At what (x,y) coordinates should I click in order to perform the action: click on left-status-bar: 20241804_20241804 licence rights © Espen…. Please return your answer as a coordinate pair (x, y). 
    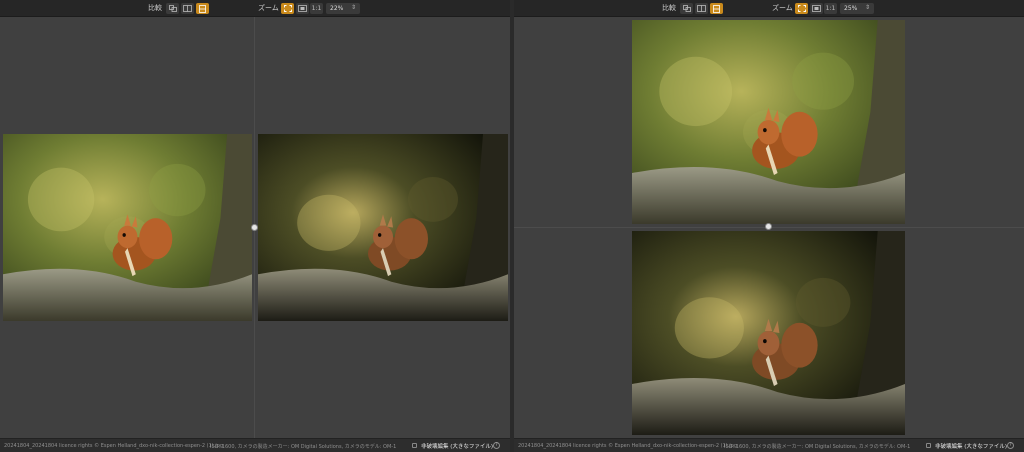
    Looking at the image, I should click on (255, 445).